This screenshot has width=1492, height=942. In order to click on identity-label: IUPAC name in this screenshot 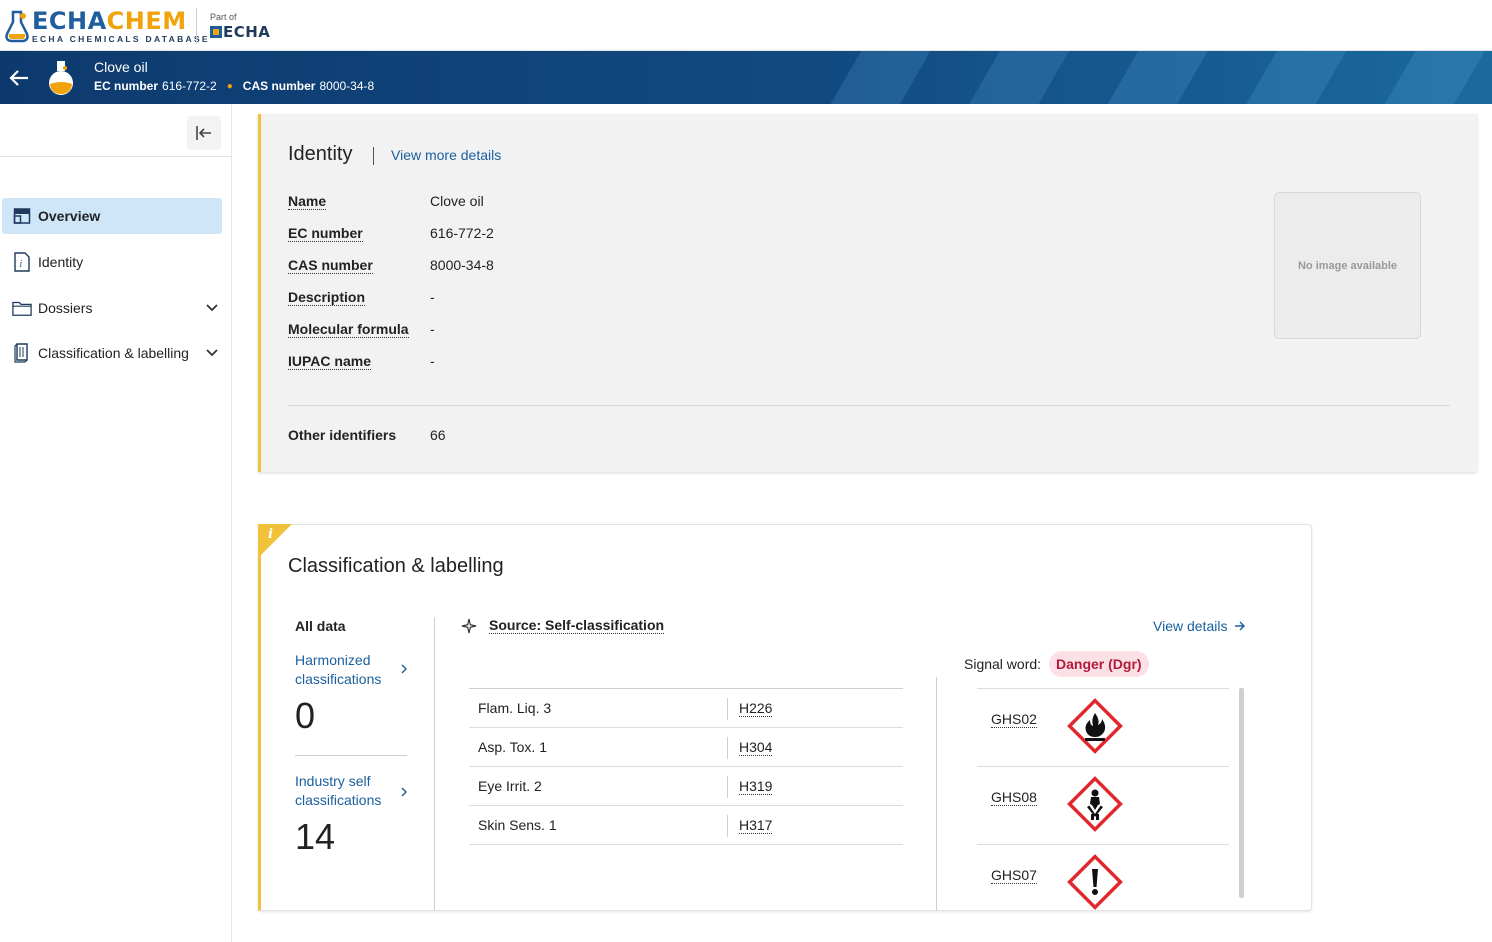, I will do `click(329, 361)`.